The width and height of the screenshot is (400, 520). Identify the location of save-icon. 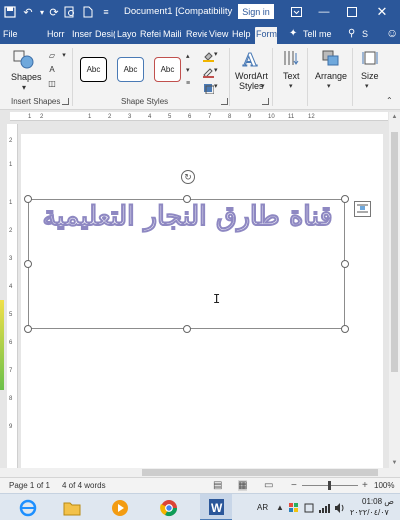
(10, 12).